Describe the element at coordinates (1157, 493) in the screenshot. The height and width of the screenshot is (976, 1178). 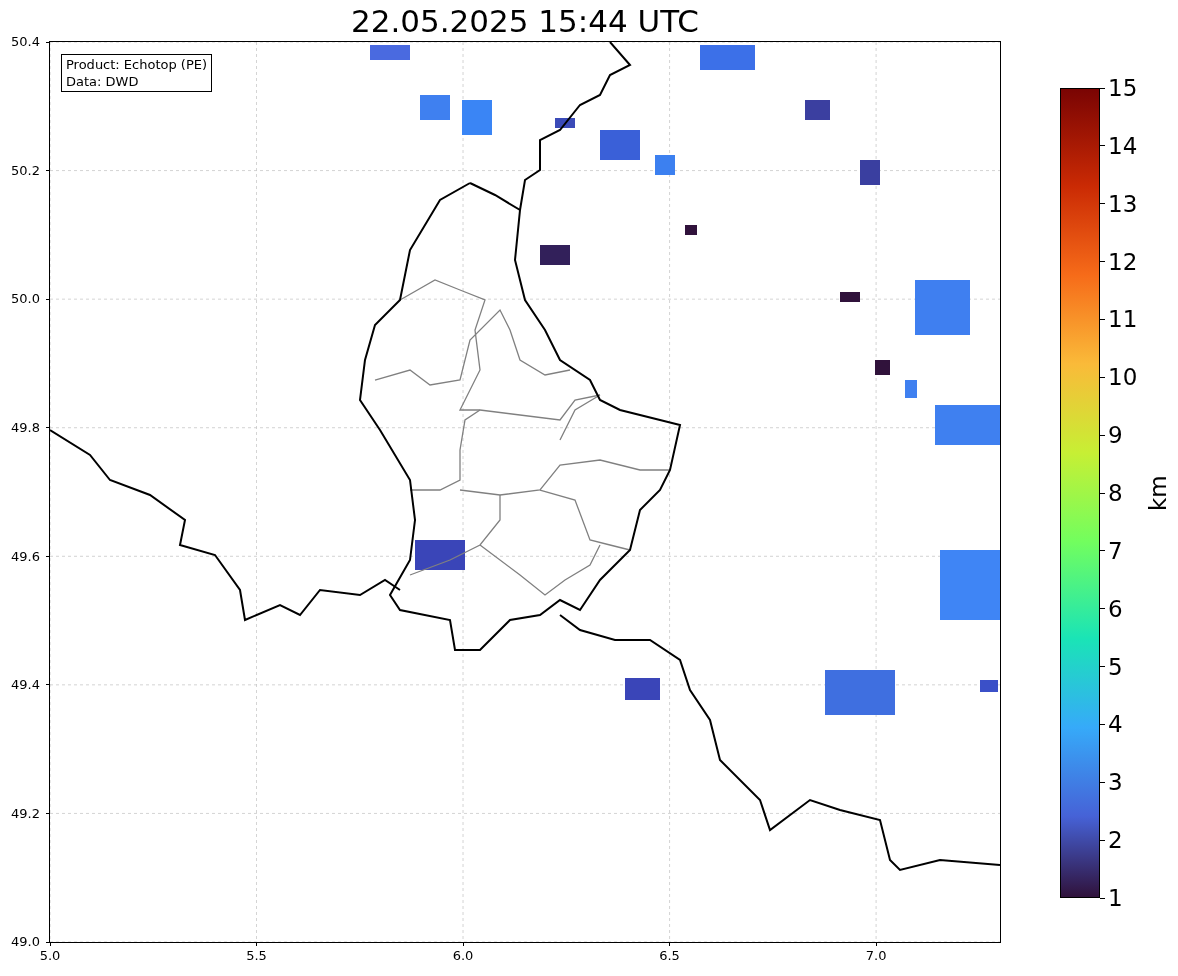
I see `colorbar-label: km` at that location.